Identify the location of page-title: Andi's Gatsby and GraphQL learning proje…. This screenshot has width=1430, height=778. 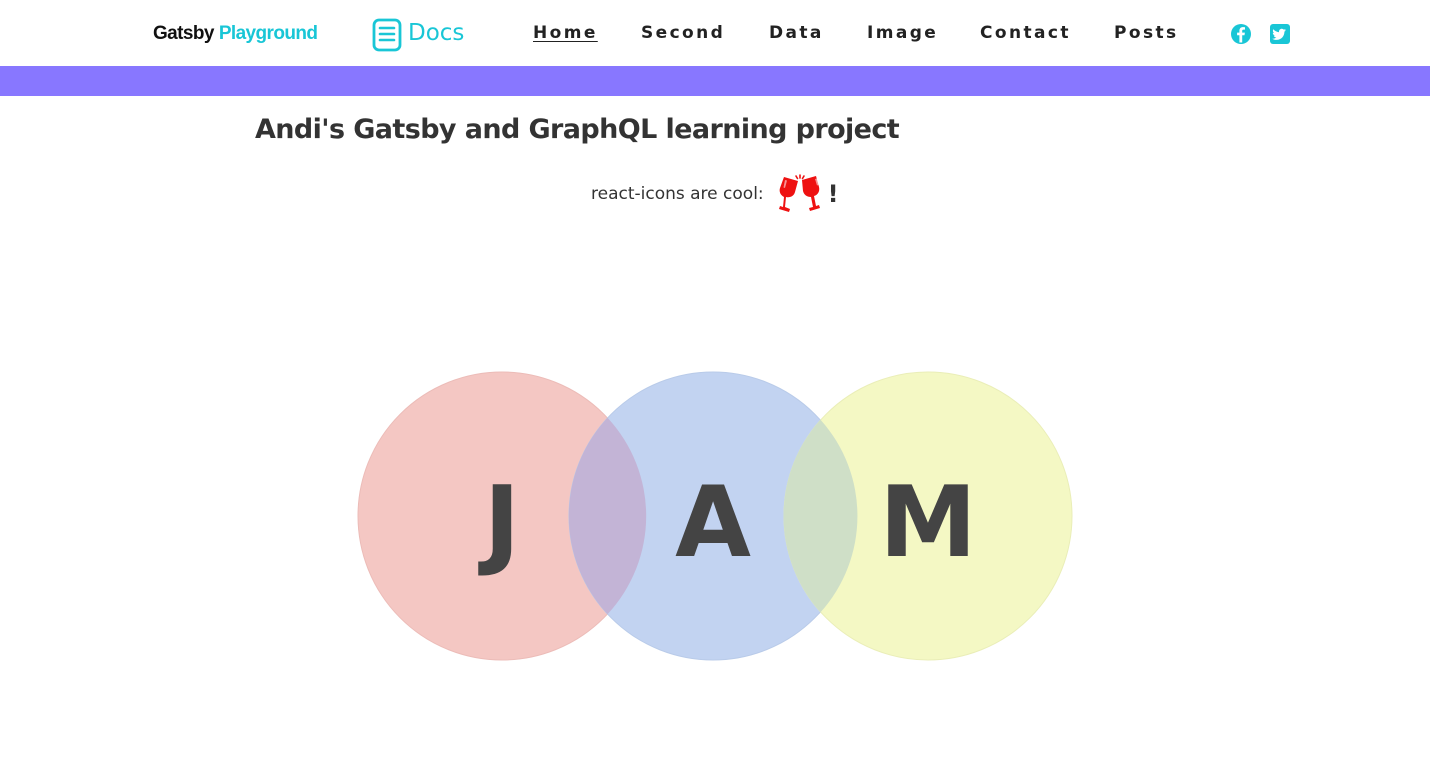
(577, 129).